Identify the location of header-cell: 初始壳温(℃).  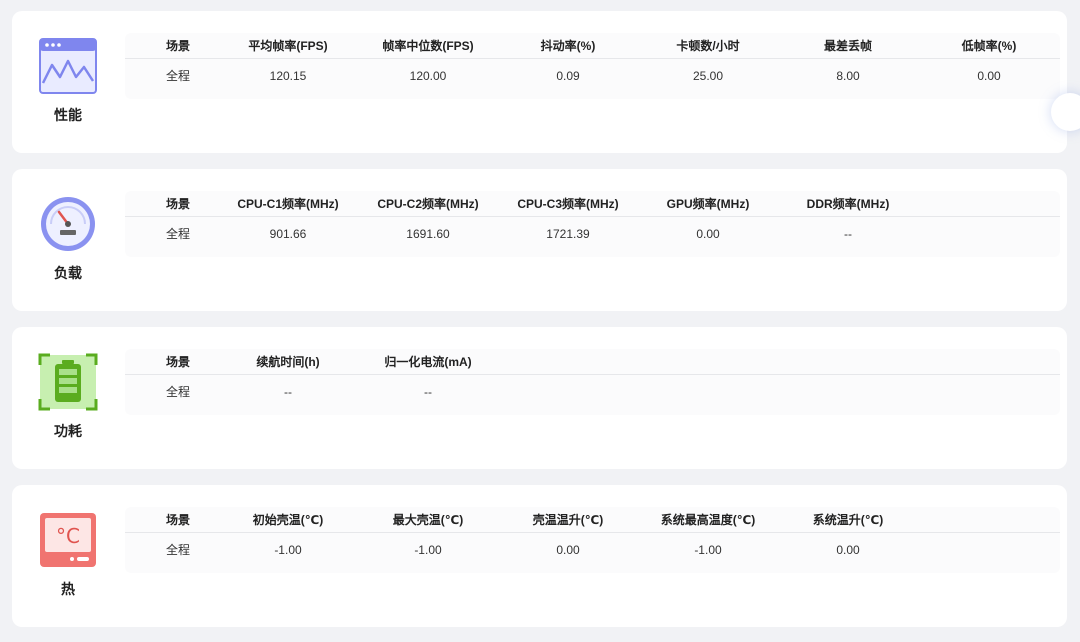
(288, 520).